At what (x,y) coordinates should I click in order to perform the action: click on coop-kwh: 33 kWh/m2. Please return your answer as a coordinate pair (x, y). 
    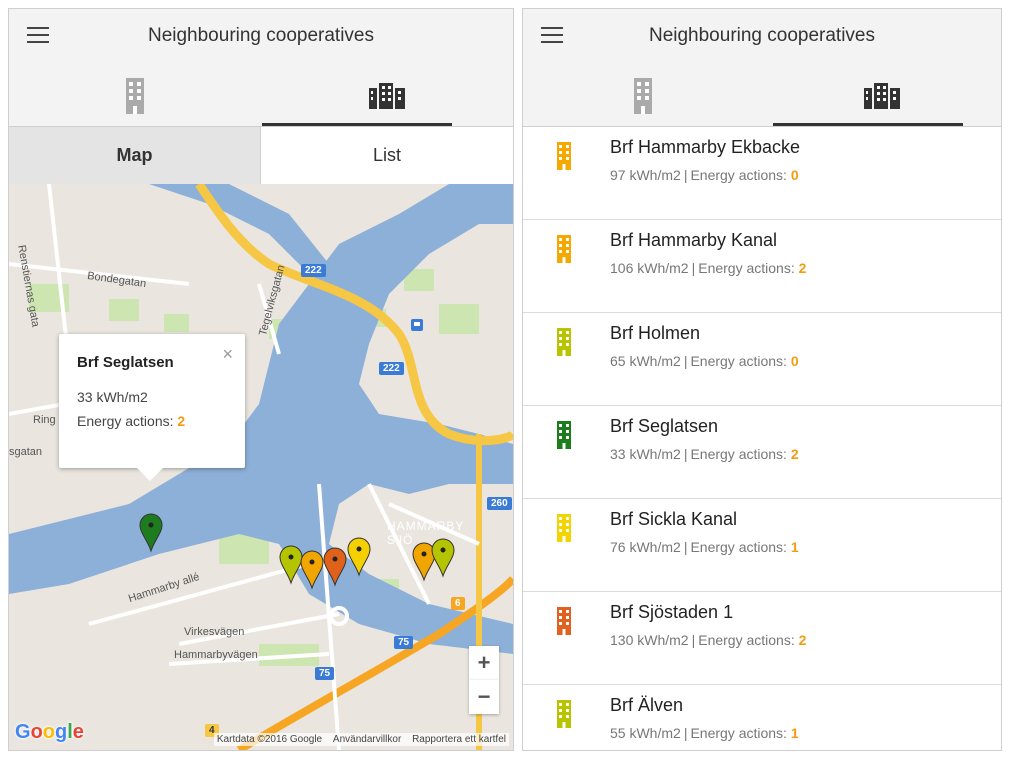
    Looking at the image, I should click on (645, 454).